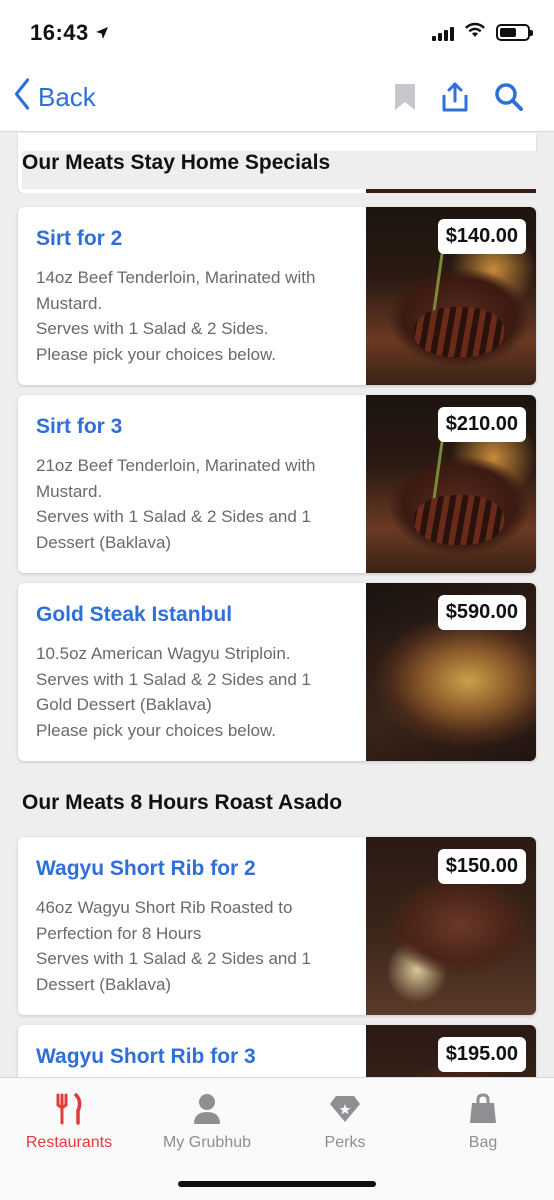 The width and height of the screenshot is (554, 1200). Describe the element at coordinates (514, 32) in the screenshot. I see `battery-icon` at that location.